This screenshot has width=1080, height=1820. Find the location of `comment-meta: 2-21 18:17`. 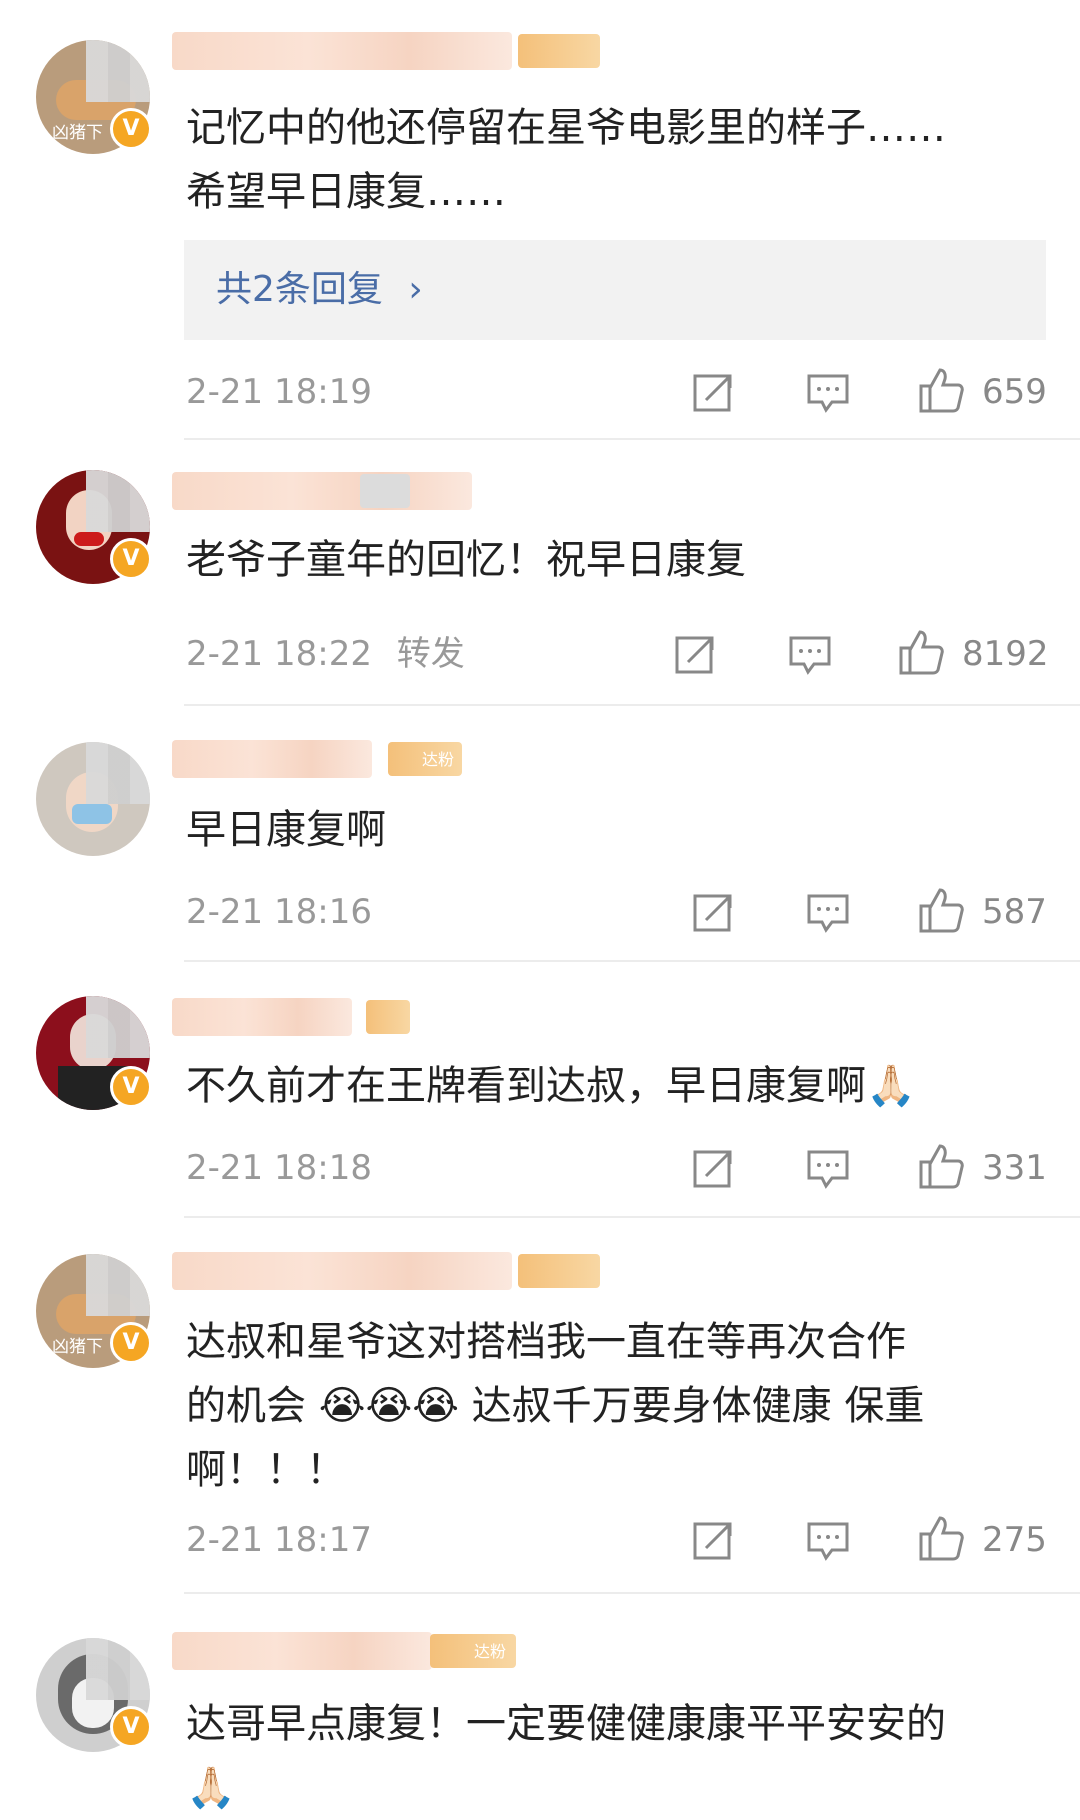

comment-meta: 2-21 18:17 is located at coordinates (279, 1540).